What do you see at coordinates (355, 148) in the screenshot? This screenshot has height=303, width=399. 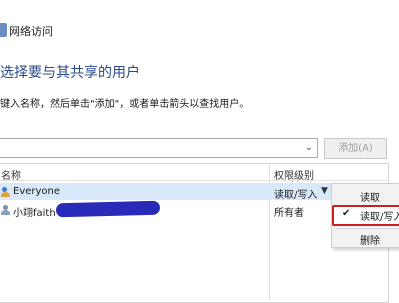 I see `add-button: 添加(A)` at bounding box center [355, 148].